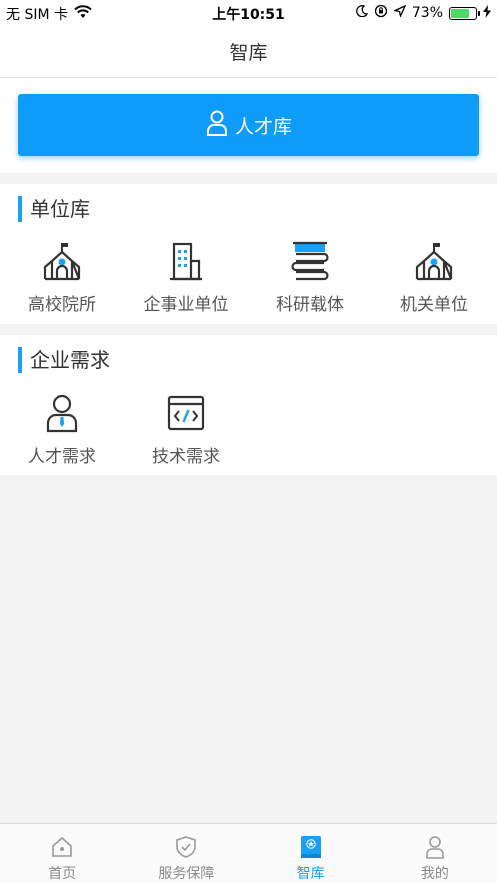  I want to click on home-icon, so click(62, 847).